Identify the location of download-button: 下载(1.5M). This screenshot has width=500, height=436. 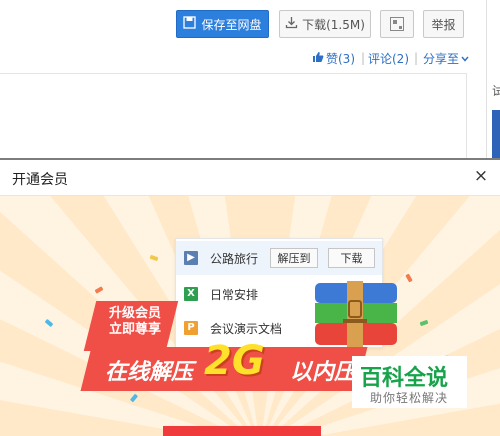
(325, 24).